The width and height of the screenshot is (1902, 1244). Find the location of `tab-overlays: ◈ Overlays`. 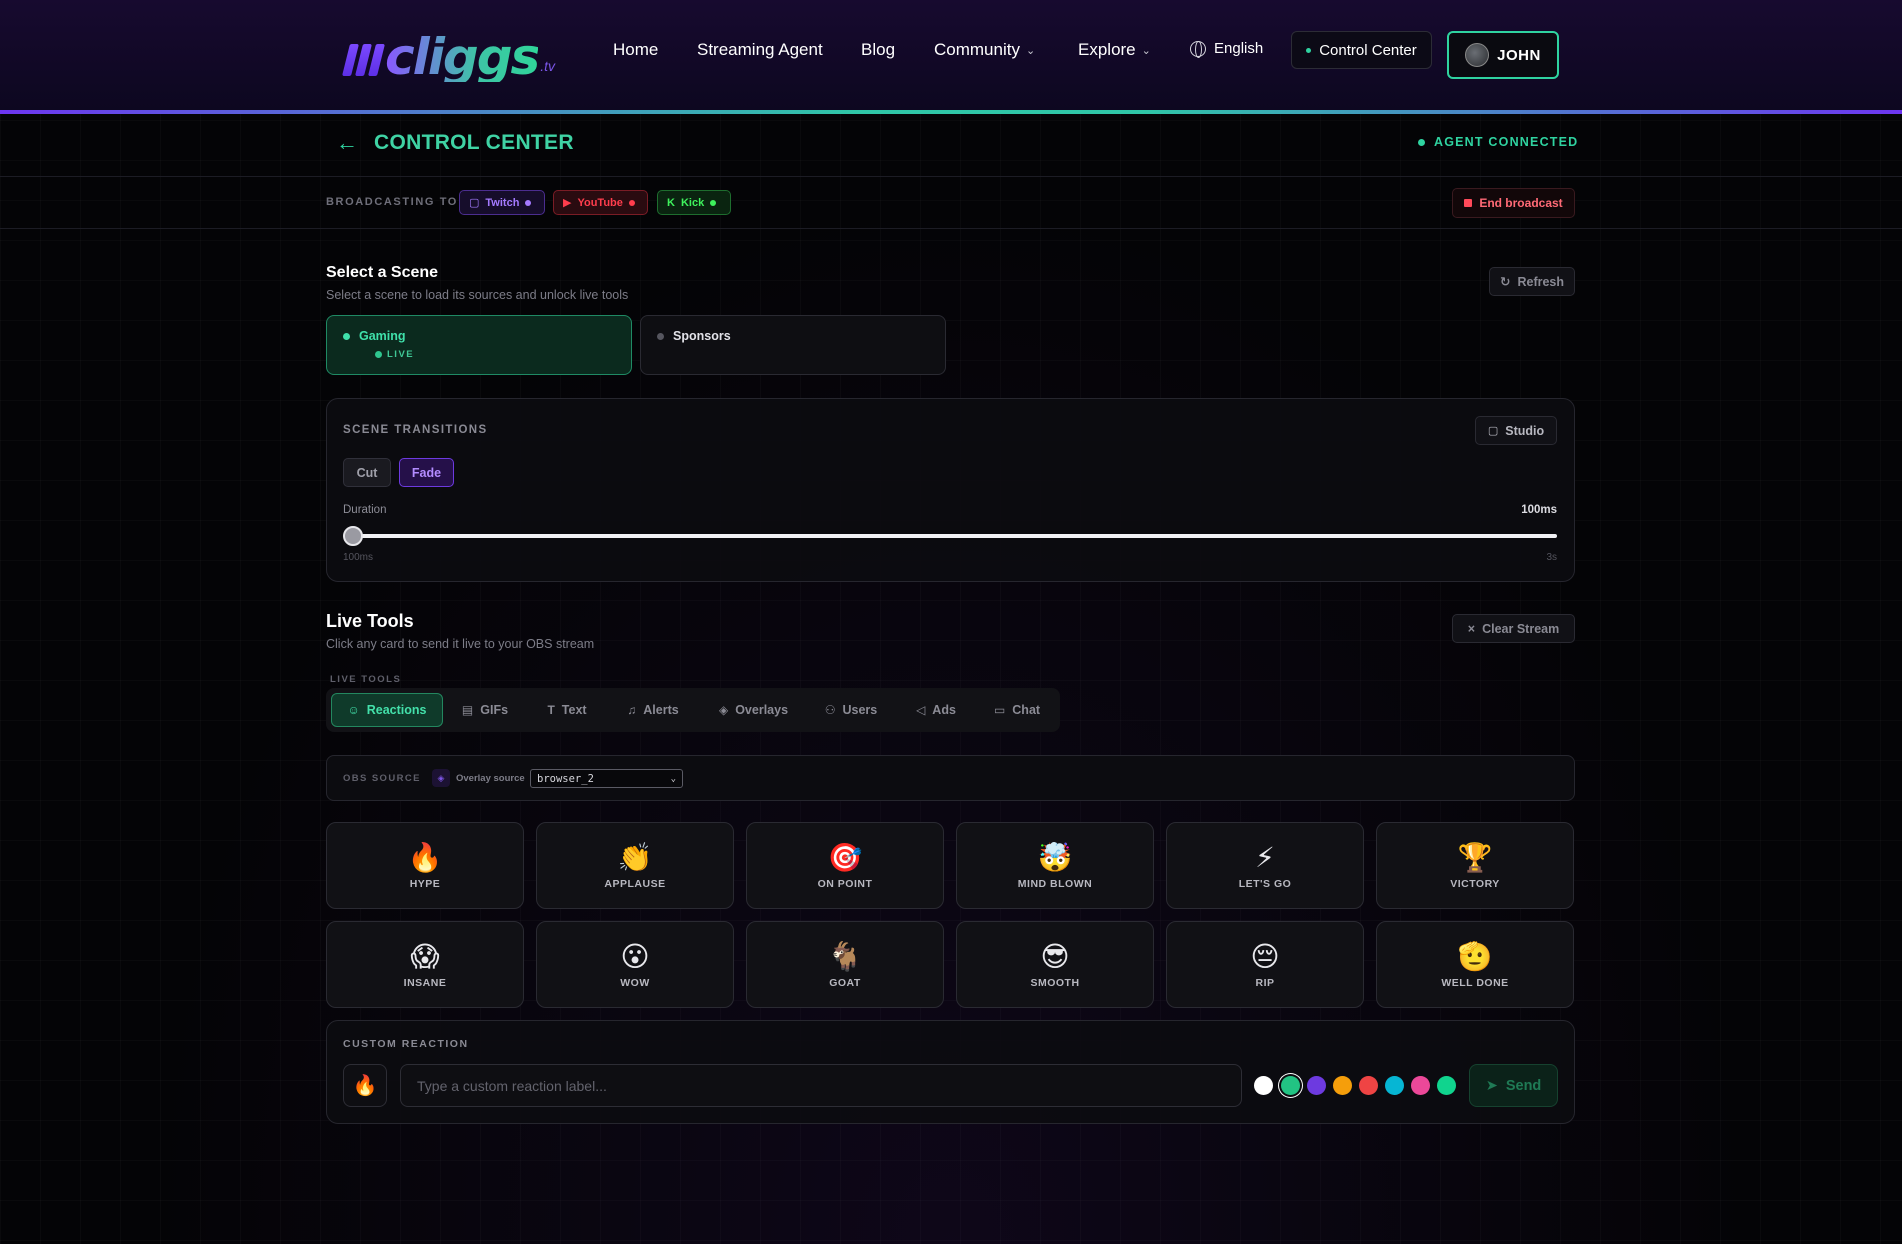

tab-overlays: ◈ Overlays is located at coordinates (753, 710).